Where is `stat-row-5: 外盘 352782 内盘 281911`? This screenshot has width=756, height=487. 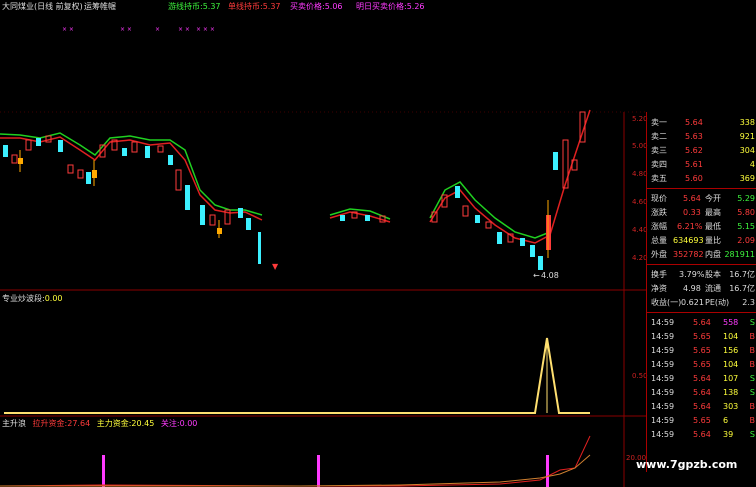
stat-row-5: 外盘 352782 内盘 281911 is located at coordinates (703, 254).